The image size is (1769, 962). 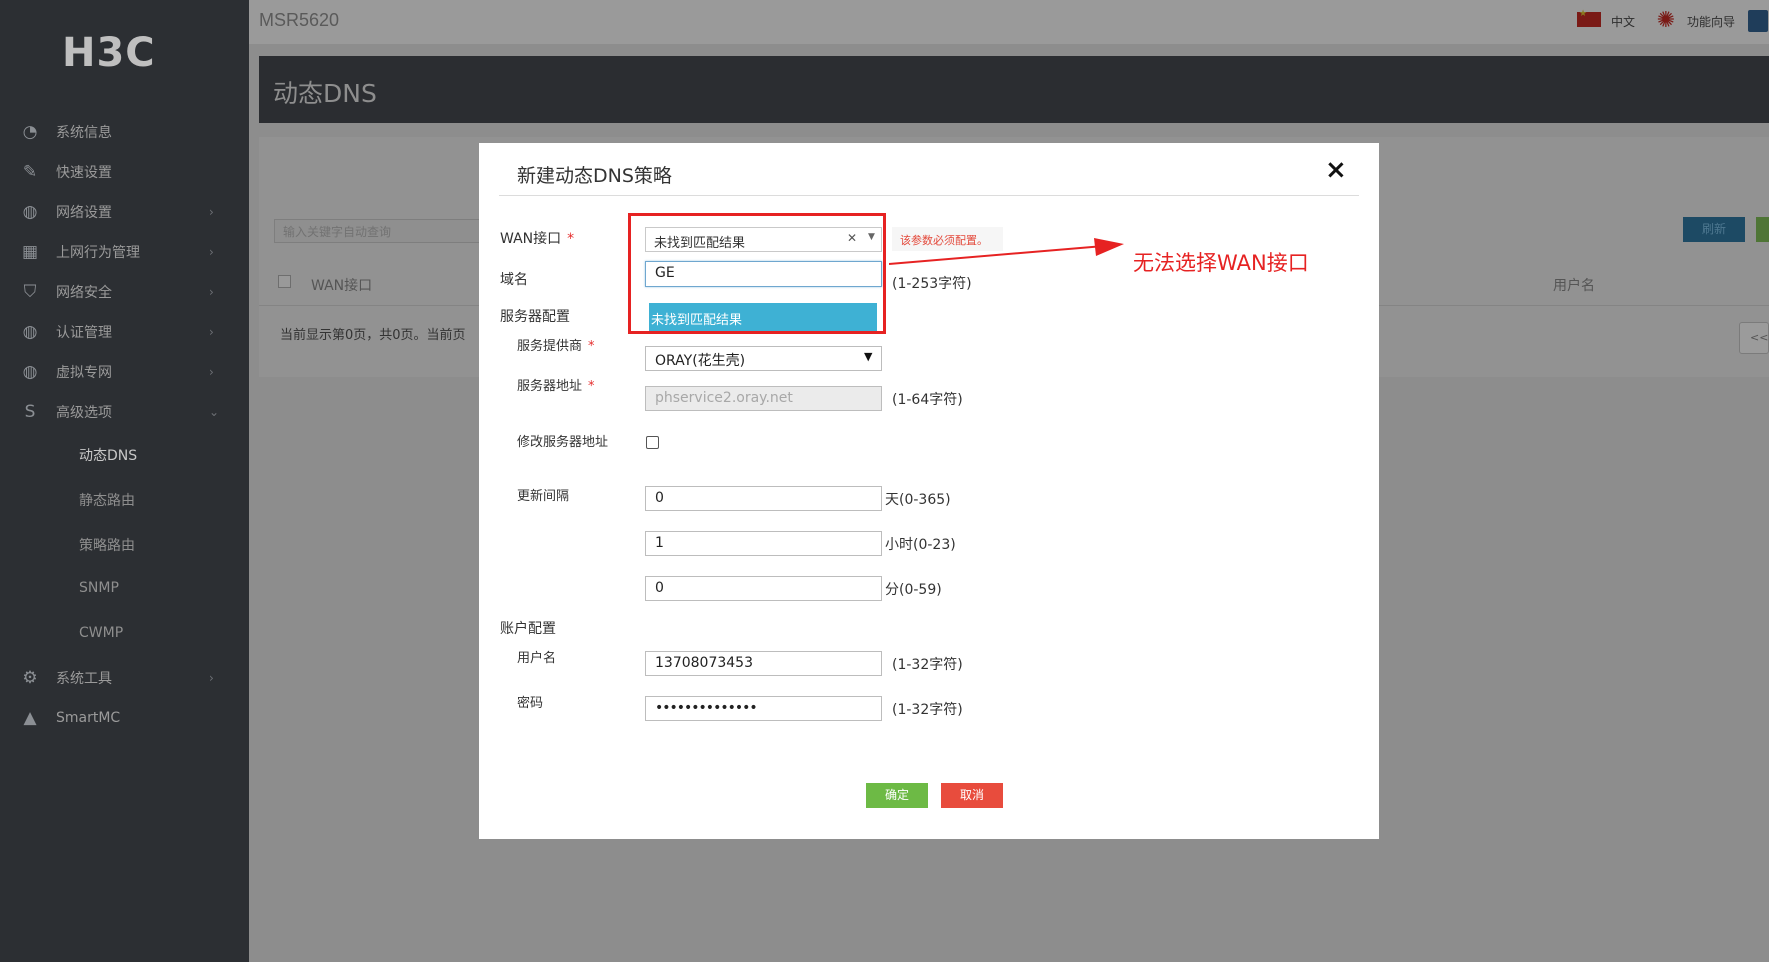 I want to click on username-hint: (1-32字符), so click(x=927, y=665).